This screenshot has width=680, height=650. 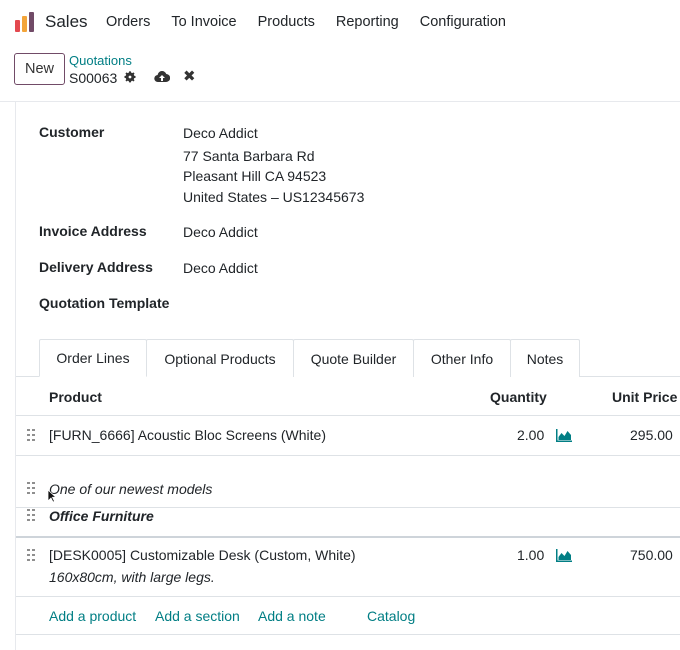 I want to click on record-name: S00063, so click(x=93, y=78).